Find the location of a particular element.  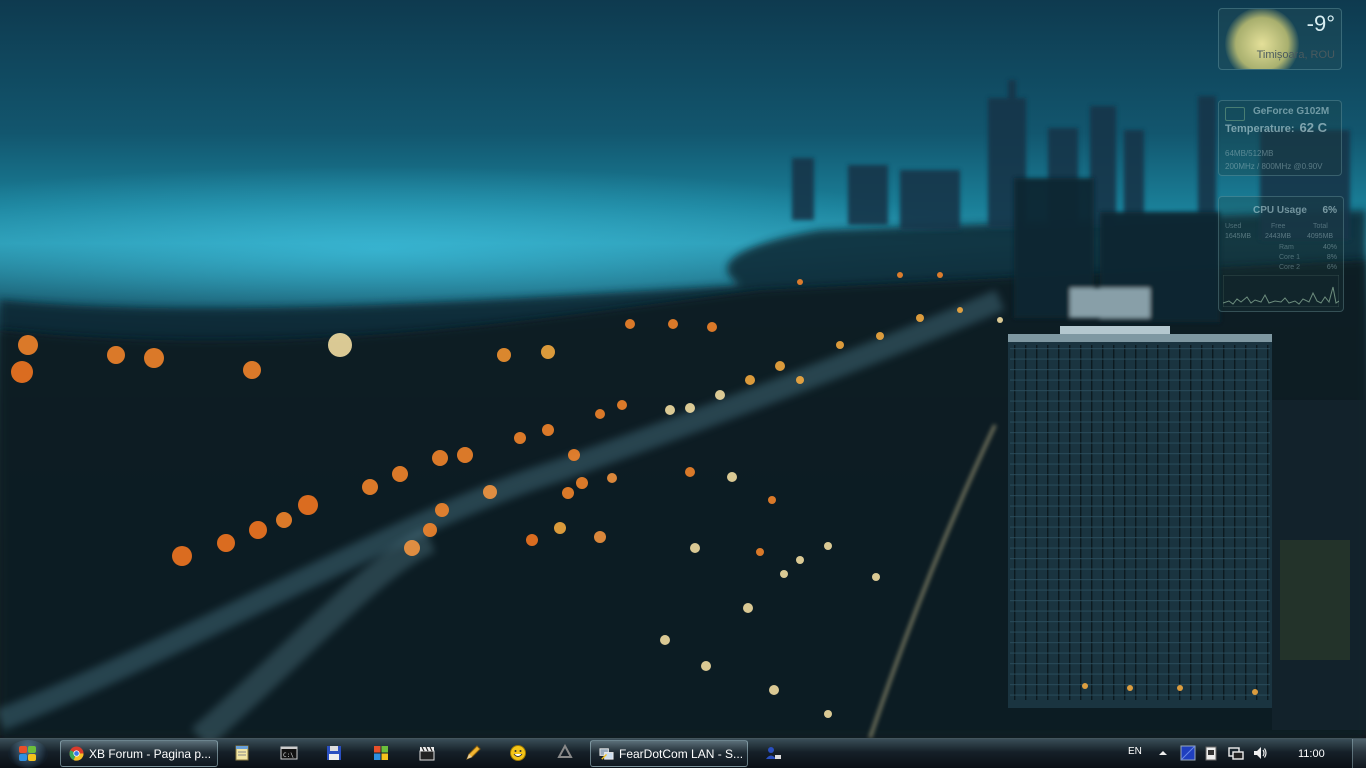

start-button is located at coordinates (28, 754).